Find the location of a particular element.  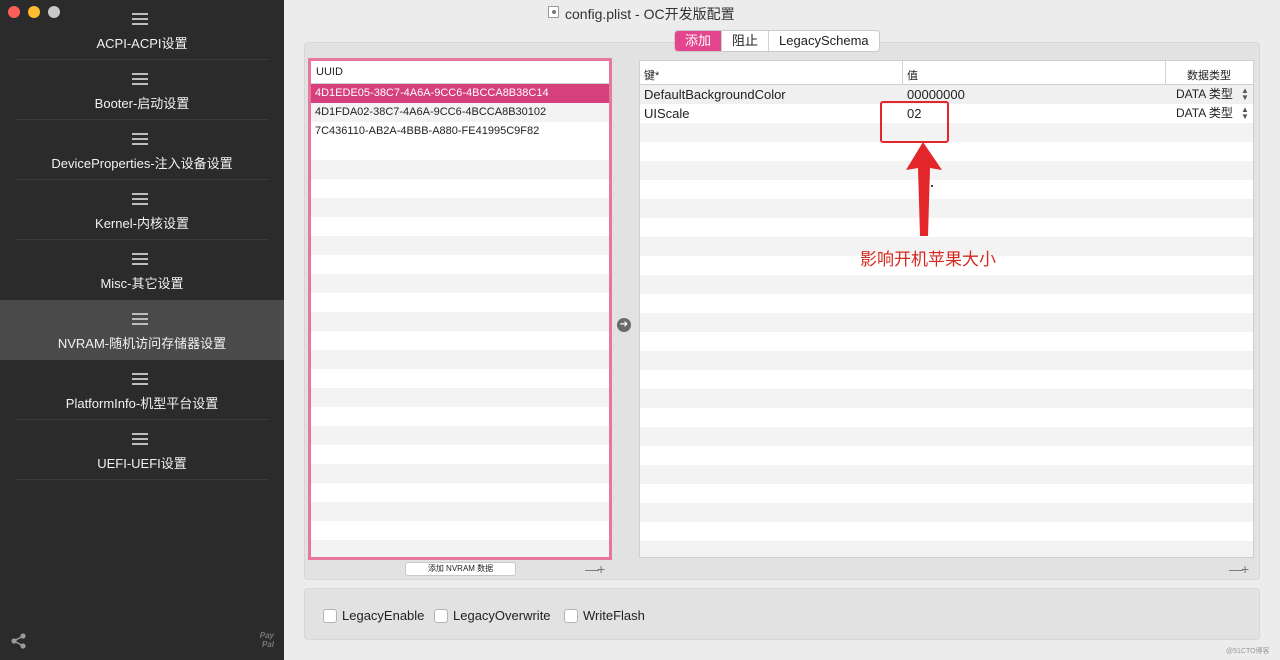

divider is located at coordinates (142, 479).